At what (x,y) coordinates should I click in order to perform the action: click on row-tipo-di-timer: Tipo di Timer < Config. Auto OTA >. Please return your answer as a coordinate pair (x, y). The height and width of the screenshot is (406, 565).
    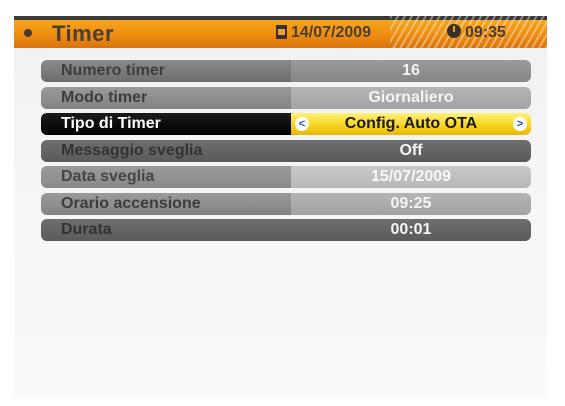
    Looking at the image, I should click on (286, 124).